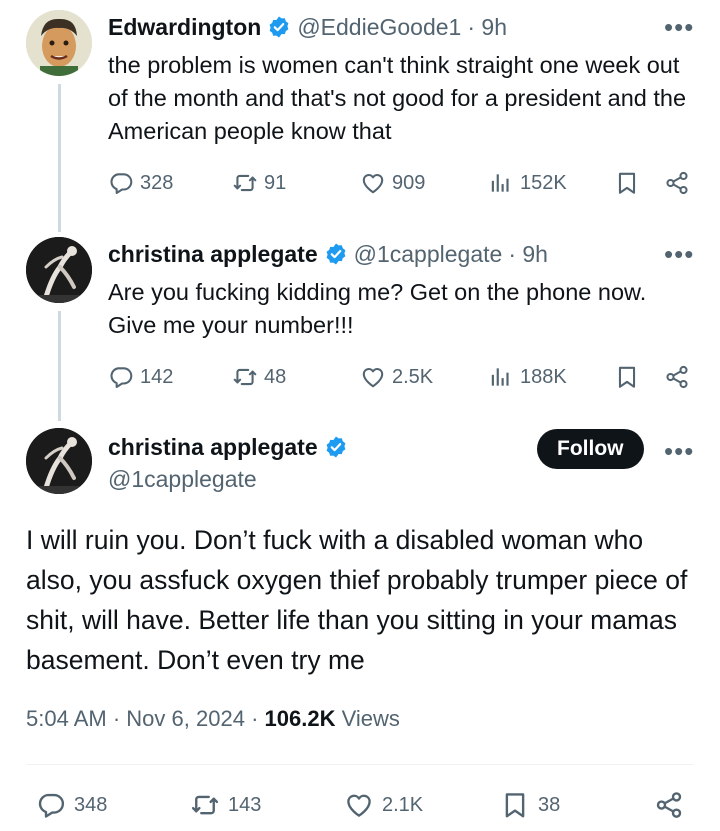 The image size is (720, 831). I want to click on views-button: 188K, so click(527, 377).